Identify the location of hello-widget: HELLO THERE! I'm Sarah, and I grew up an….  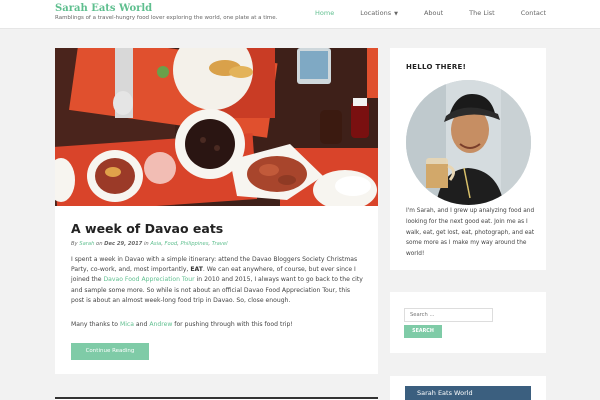
(468, 159).